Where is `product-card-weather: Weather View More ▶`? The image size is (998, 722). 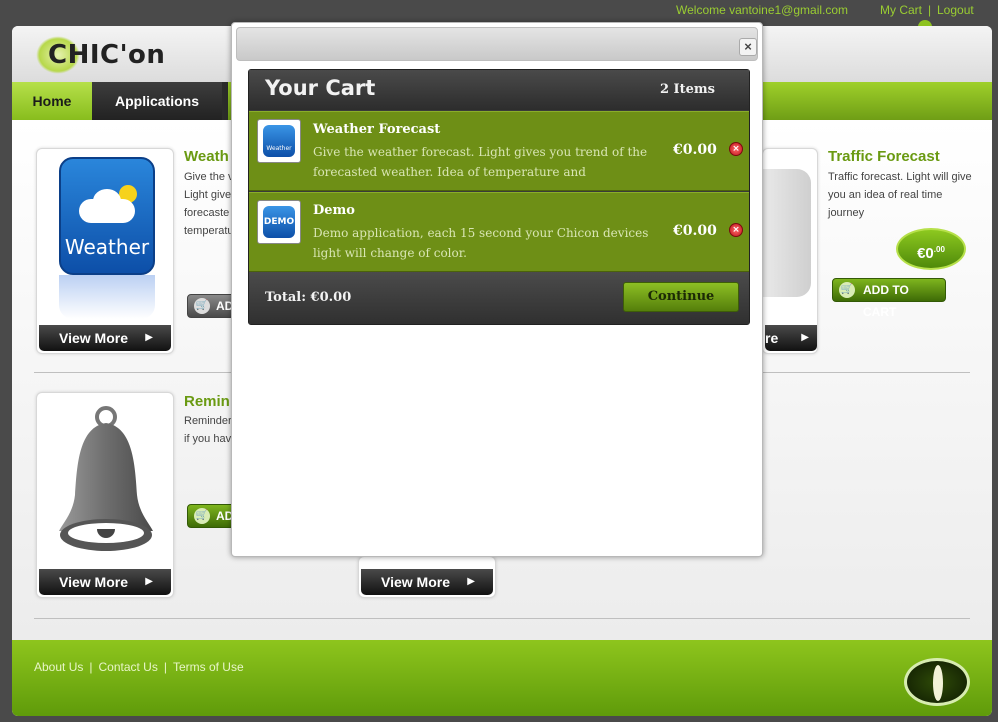 product-card-weather: Weather View More ▶ is located at coordinates (105, 251).